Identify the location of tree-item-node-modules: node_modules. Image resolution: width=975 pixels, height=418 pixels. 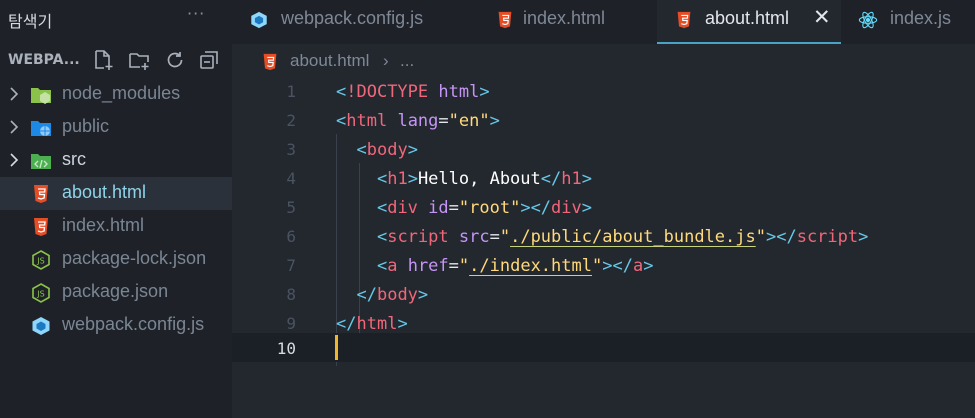
(116, 94).